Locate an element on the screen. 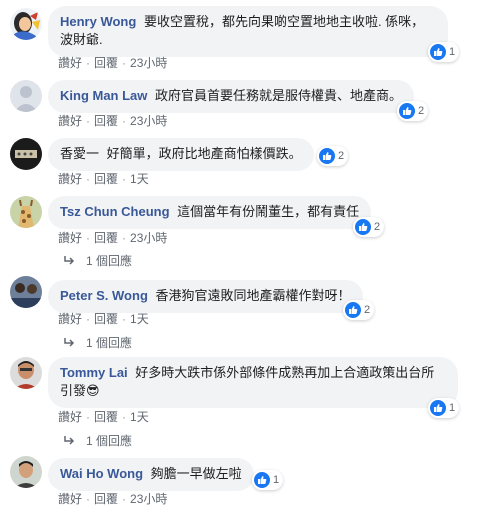 Image resolution: width=496 pixels, height=513 pixels. comment-bubble: Wai Ho Wong 夠膽一早做左啦 is located at coordinates (151, 474).